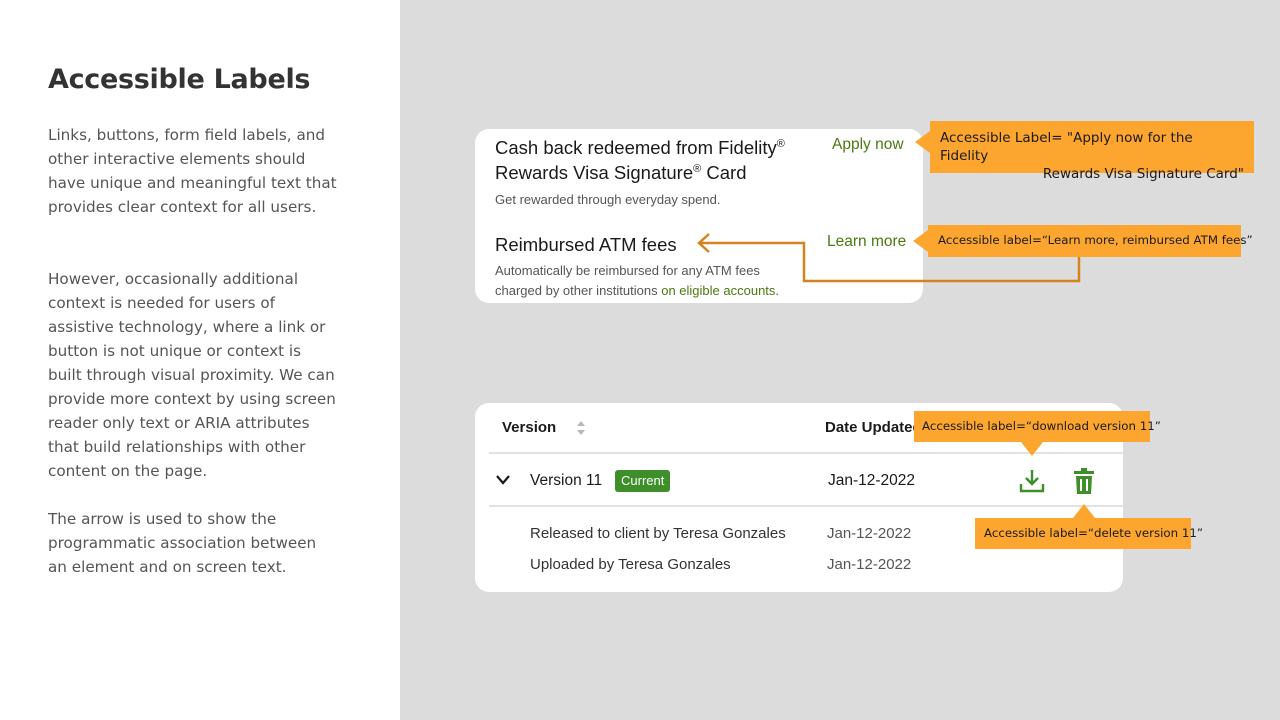  Describe the element at coordinates (529, 427) in the screenshot. I see `column-header-version: Version` at that location.